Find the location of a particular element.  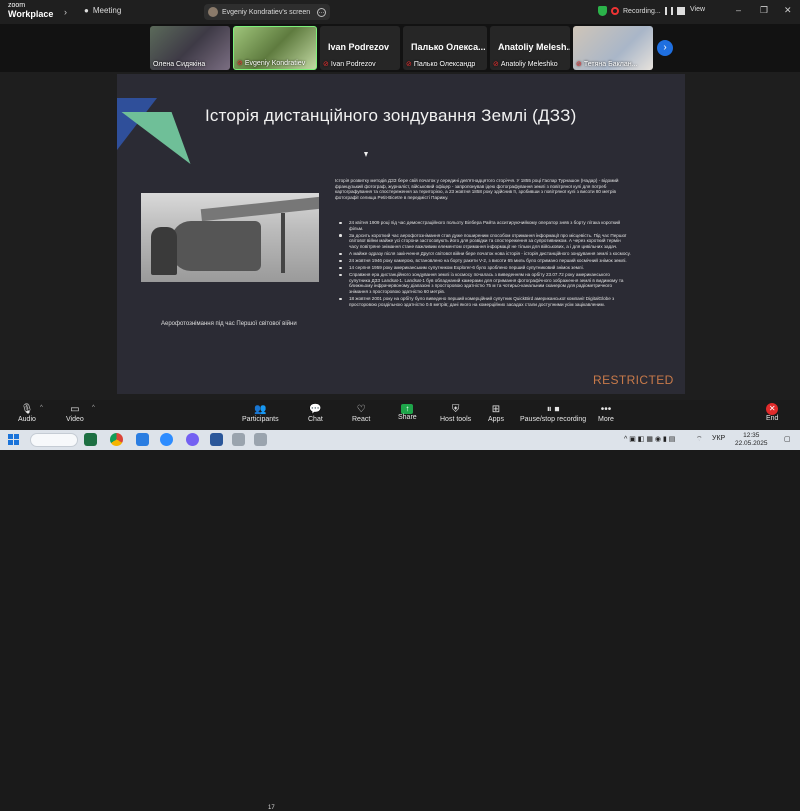

microphone-icon: 🎙 is located at coordinates (27, 409).